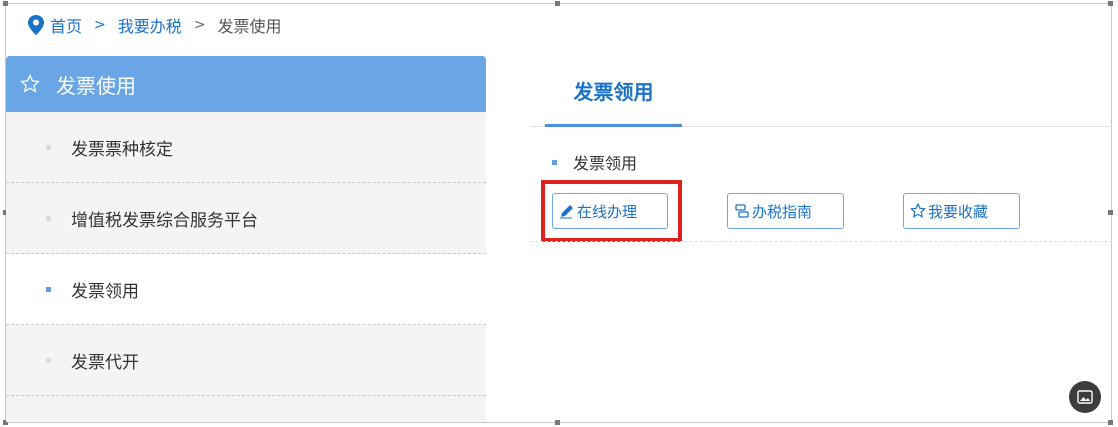 This screenshot has height=427, width=1118. What do you see at coordinates (1085, 397) in the screenshot?
I see `image-icon` at bounding box center [1085, 397].